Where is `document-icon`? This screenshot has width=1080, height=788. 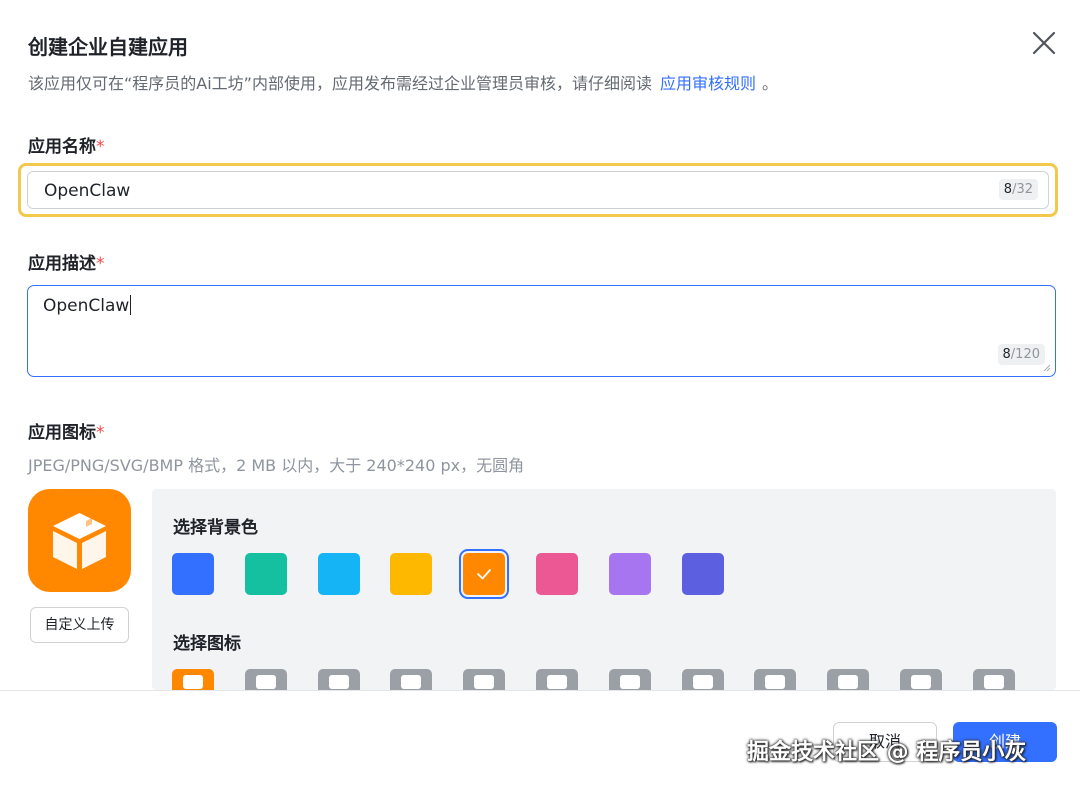
document-icon is located at coordinates (993, 679).